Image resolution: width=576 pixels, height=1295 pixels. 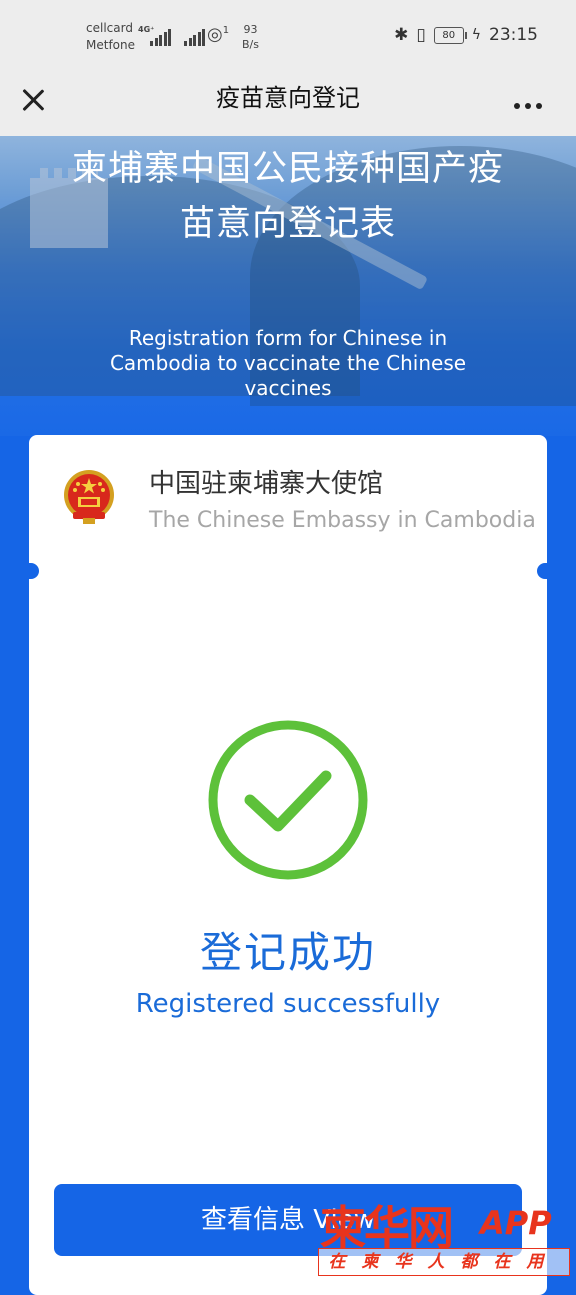 What do you see at coordinates (110, 37) in the screenshot?
I see `carrier-names: cellcard Metfone` at bounding box center [110, 37].